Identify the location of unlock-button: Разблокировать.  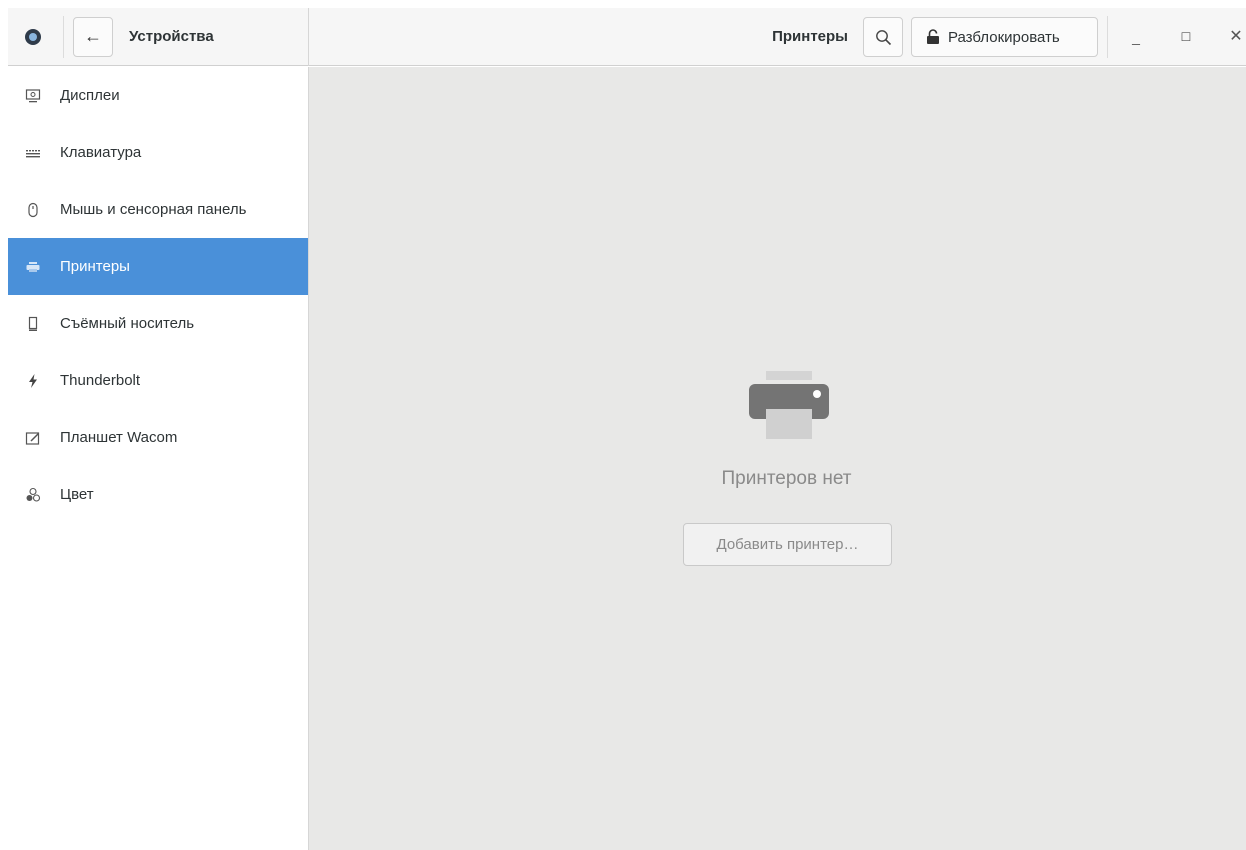
(1004, 37).